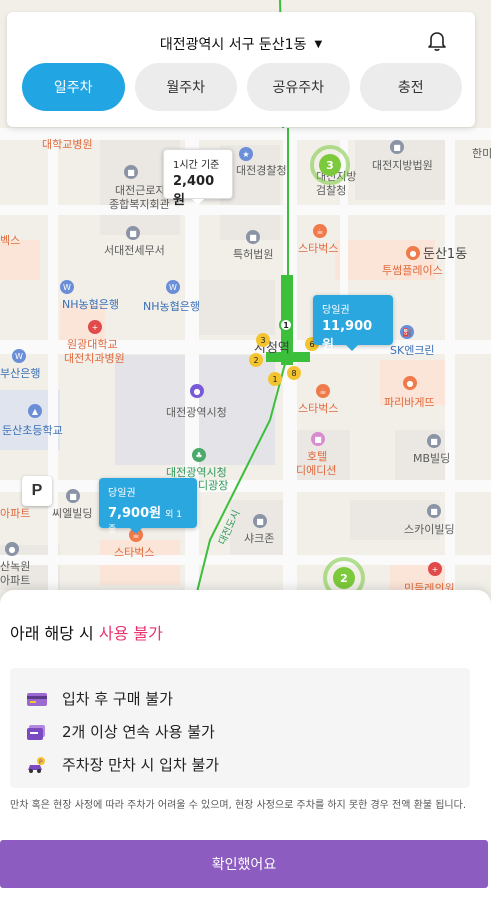 This screenshot has height=904, width=491. What do you see at coordinates (344, 578) in the screenshot?
I see `cluster-count: 2` at bounding box center [344, 578].